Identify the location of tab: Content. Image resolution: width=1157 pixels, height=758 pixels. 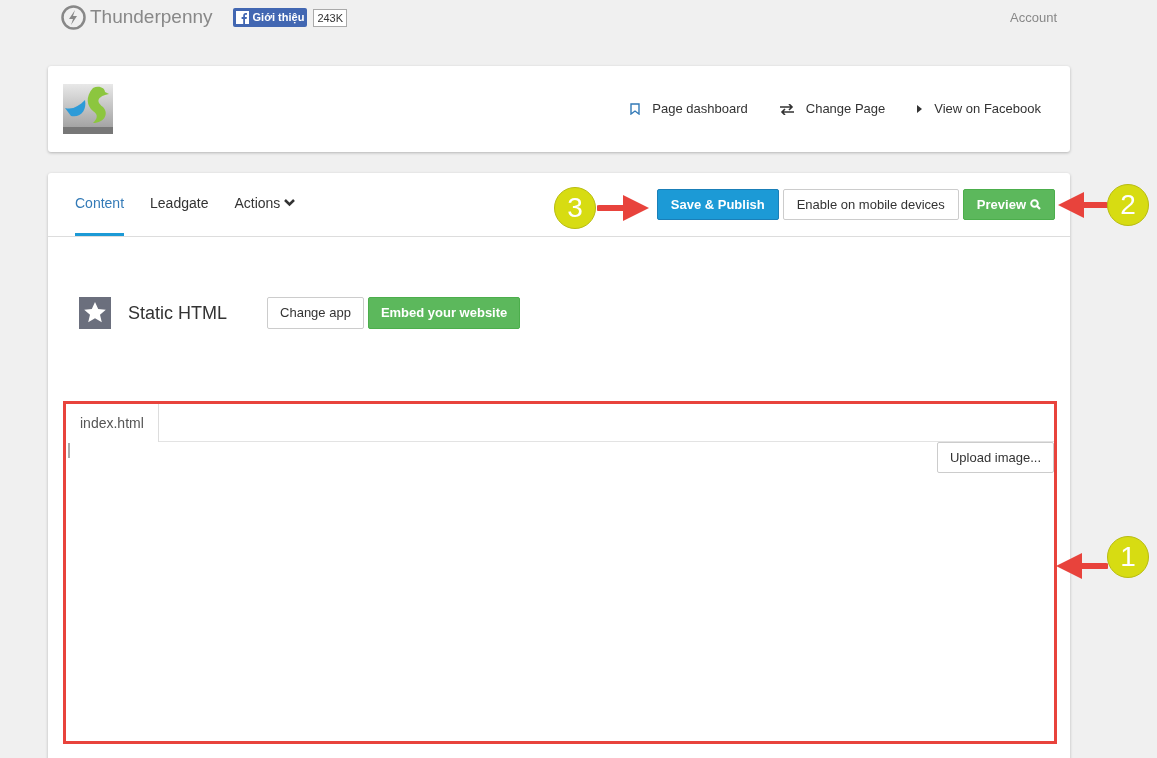
(100, 204).